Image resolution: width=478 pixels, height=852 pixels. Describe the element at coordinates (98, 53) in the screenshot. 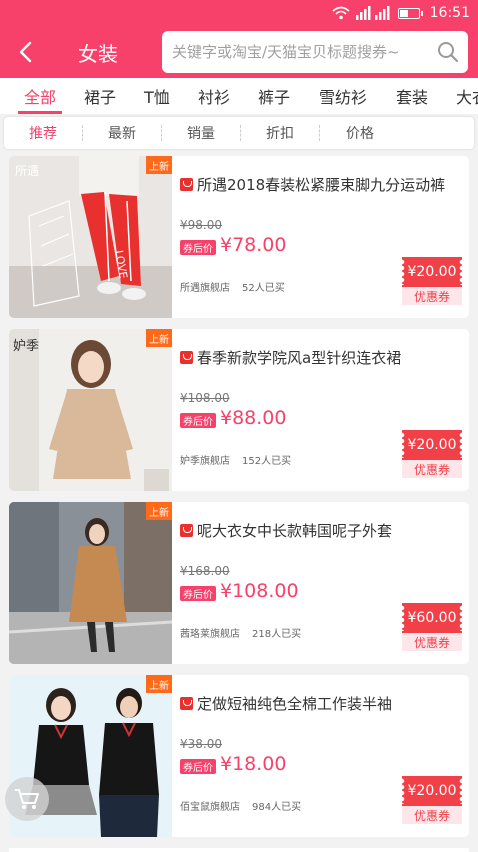

I see `page-title: 女装` at that location.